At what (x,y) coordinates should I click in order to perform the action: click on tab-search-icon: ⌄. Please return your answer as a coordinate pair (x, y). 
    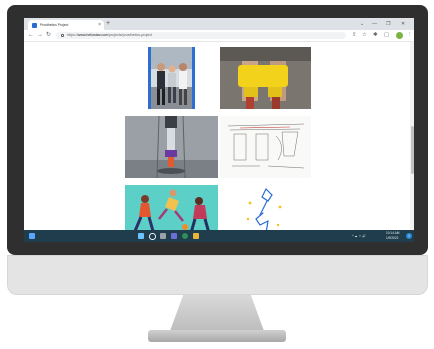
    Looking at the image, I should click on (362, 24).